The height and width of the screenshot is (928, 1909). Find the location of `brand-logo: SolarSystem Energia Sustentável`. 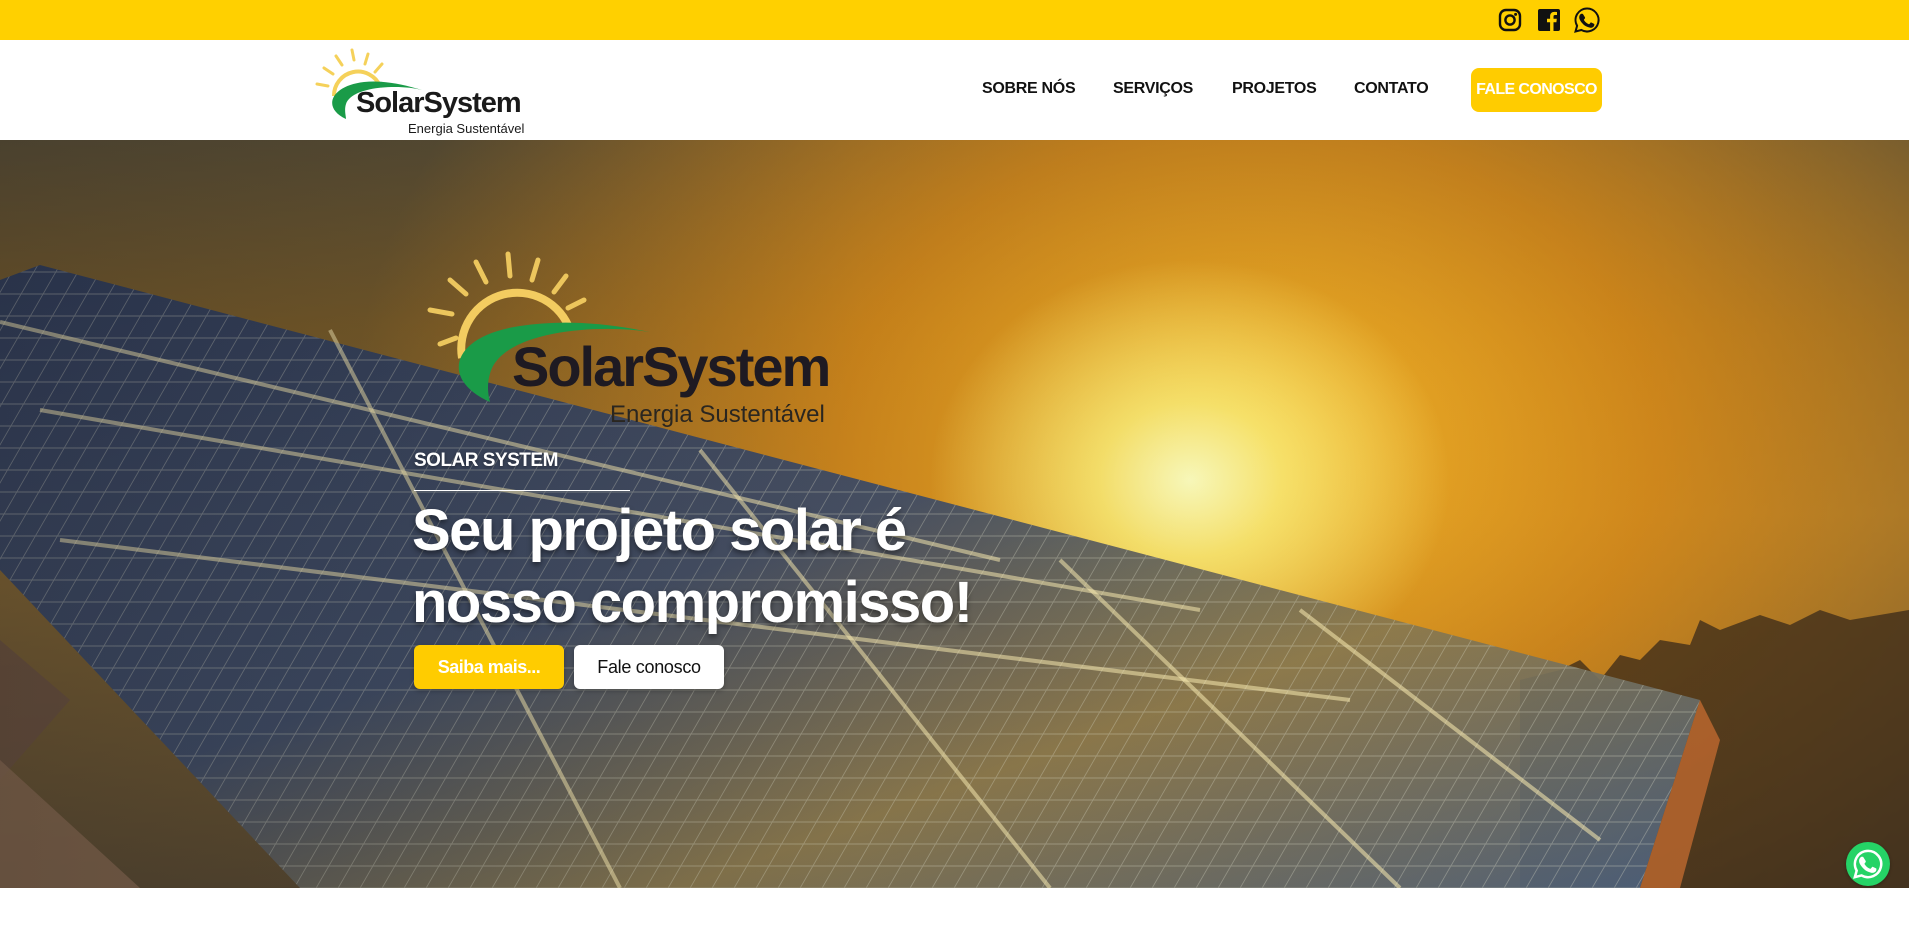

brand-logo: SolarSystem Energia Sustentável is located at coordinates (419, 92).